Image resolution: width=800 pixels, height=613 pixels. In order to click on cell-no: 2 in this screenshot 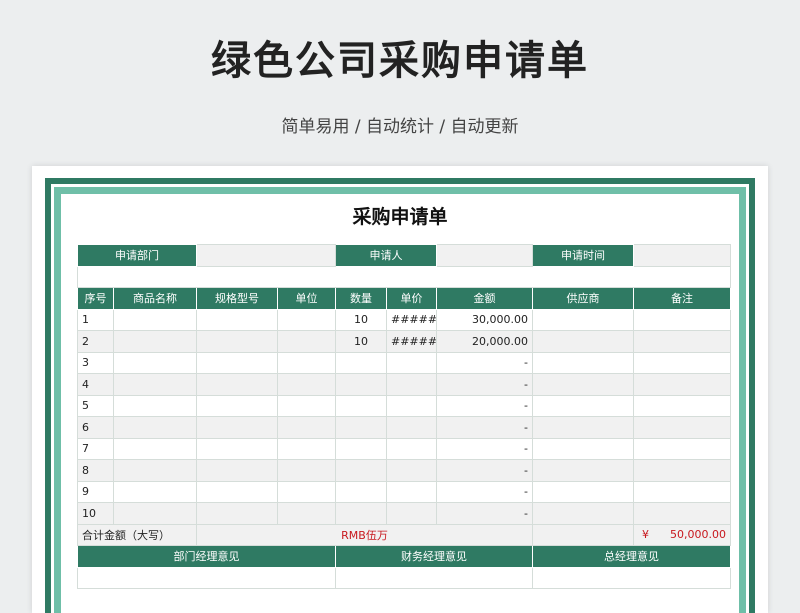, I will do `click(95, 341)`.